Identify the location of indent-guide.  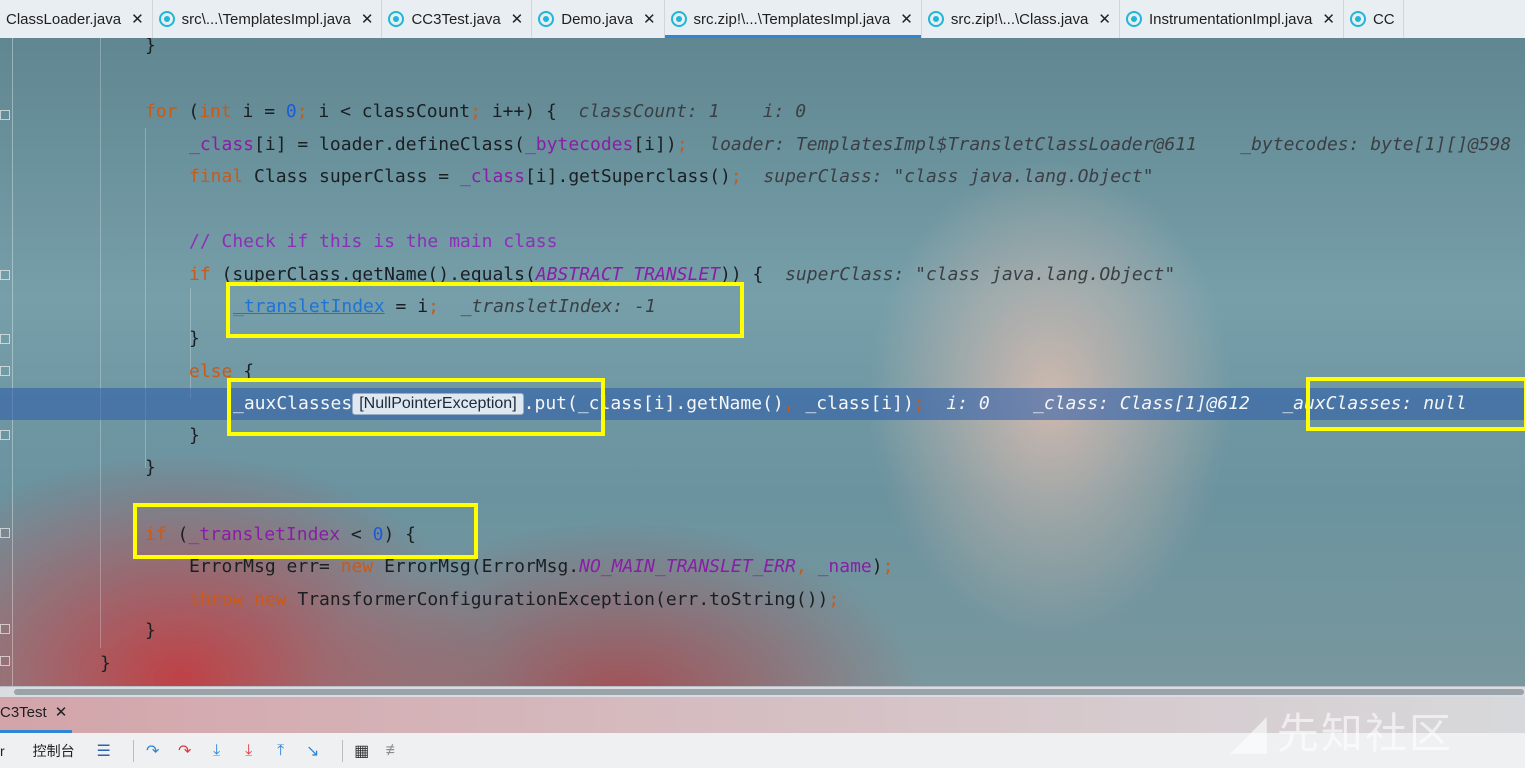
(100, 343).